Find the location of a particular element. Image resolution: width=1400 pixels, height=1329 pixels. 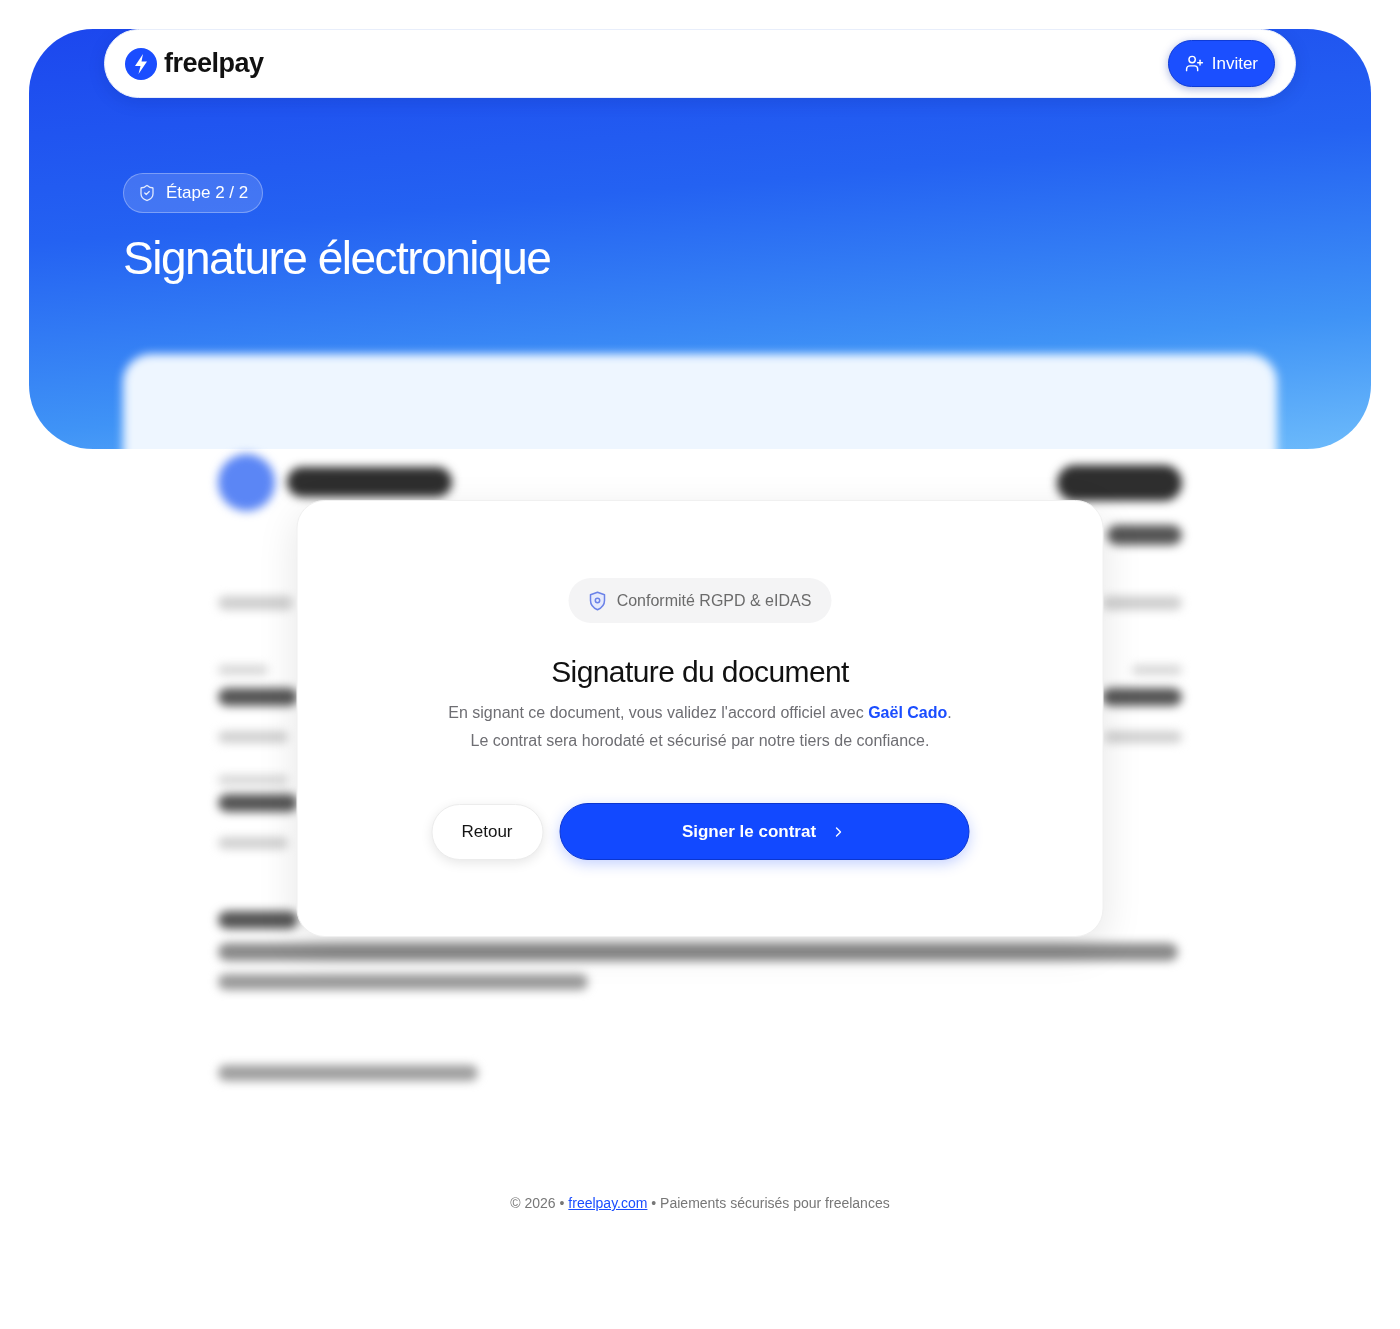

step-badge: Étape 2 / 2 is located at coordinates (193, 193).